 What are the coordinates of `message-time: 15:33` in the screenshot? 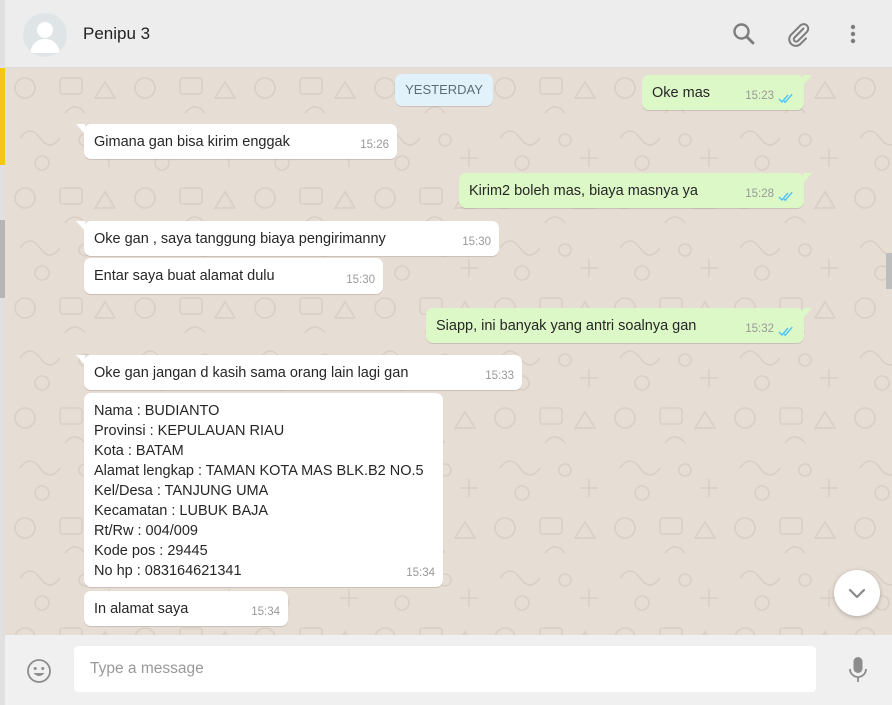 It's located at (499, 376).